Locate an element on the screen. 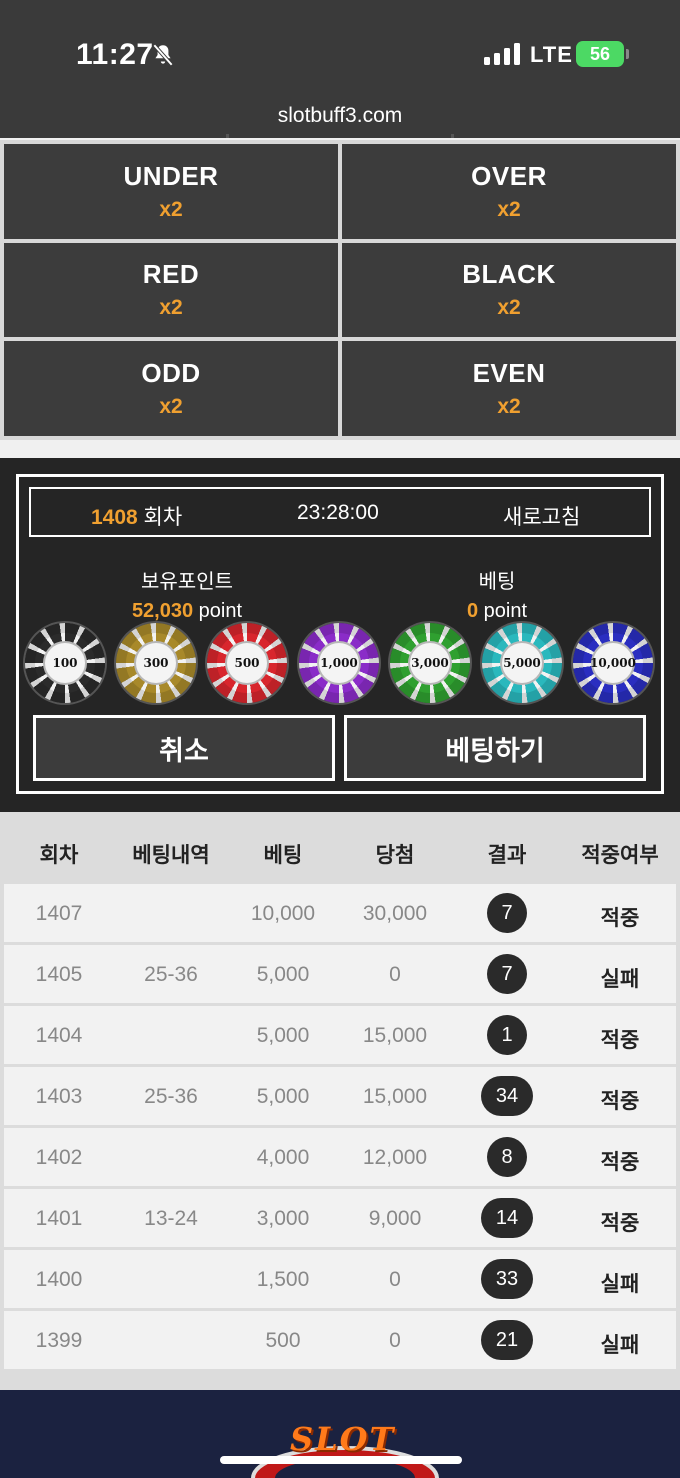 The height and width of the screenshot is (1478, 680). chip-3000: 3,000 is located at coordinates (430, 663).